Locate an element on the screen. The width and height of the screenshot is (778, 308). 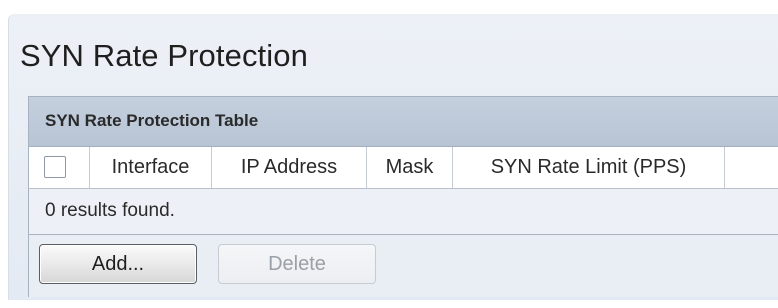
page-title: SYN Rate Protection is located at coordinates (164, 55).